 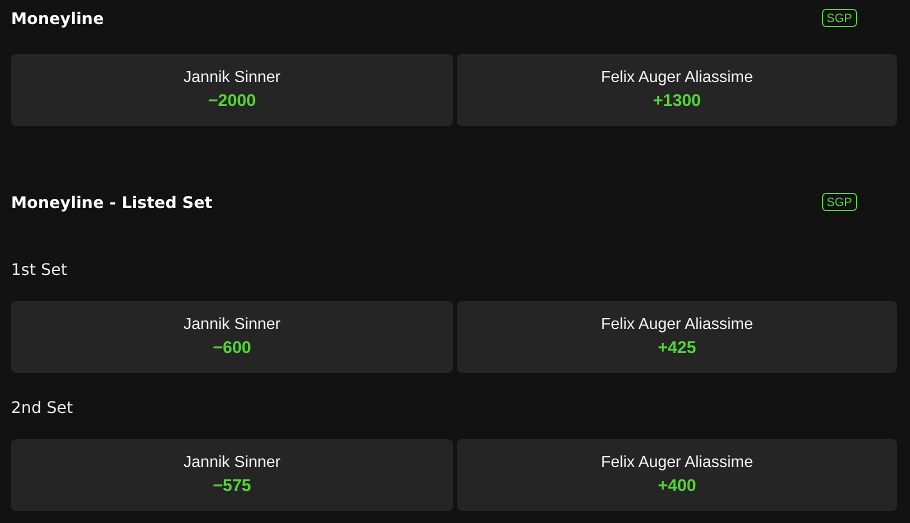 I want to click on odds-button: Jannik Sinner −575, so click(x=232, y=475).